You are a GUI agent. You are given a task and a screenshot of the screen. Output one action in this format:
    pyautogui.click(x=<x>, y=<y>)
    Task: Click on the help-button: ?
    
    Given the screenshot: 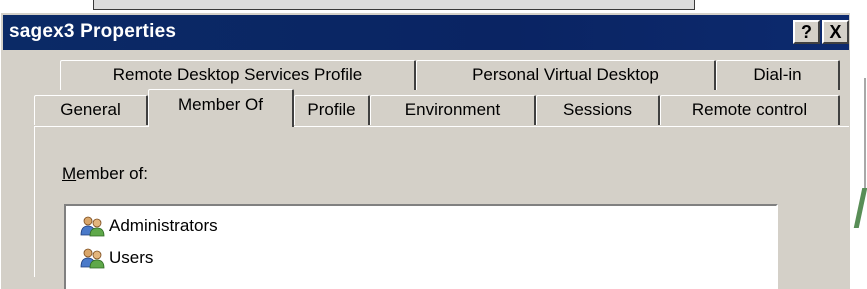 What is the action you would take?
    pyautogui.click(x=806, y=32)
    